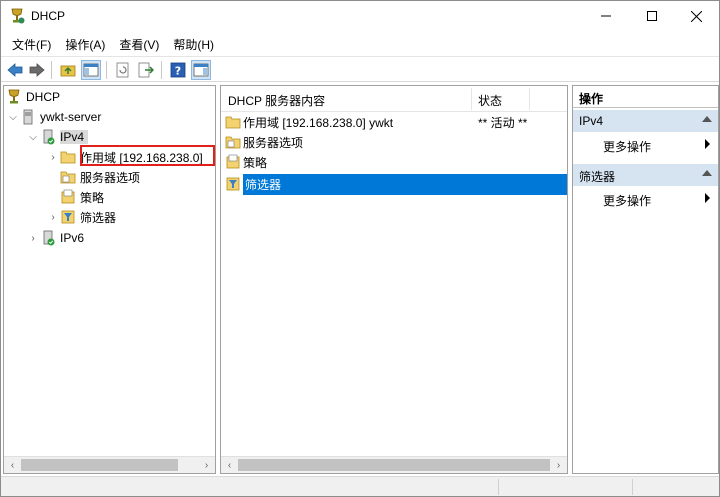 This screenshot has width=720, height=497. I want to click on action-pane-icon, so click(201, 70).